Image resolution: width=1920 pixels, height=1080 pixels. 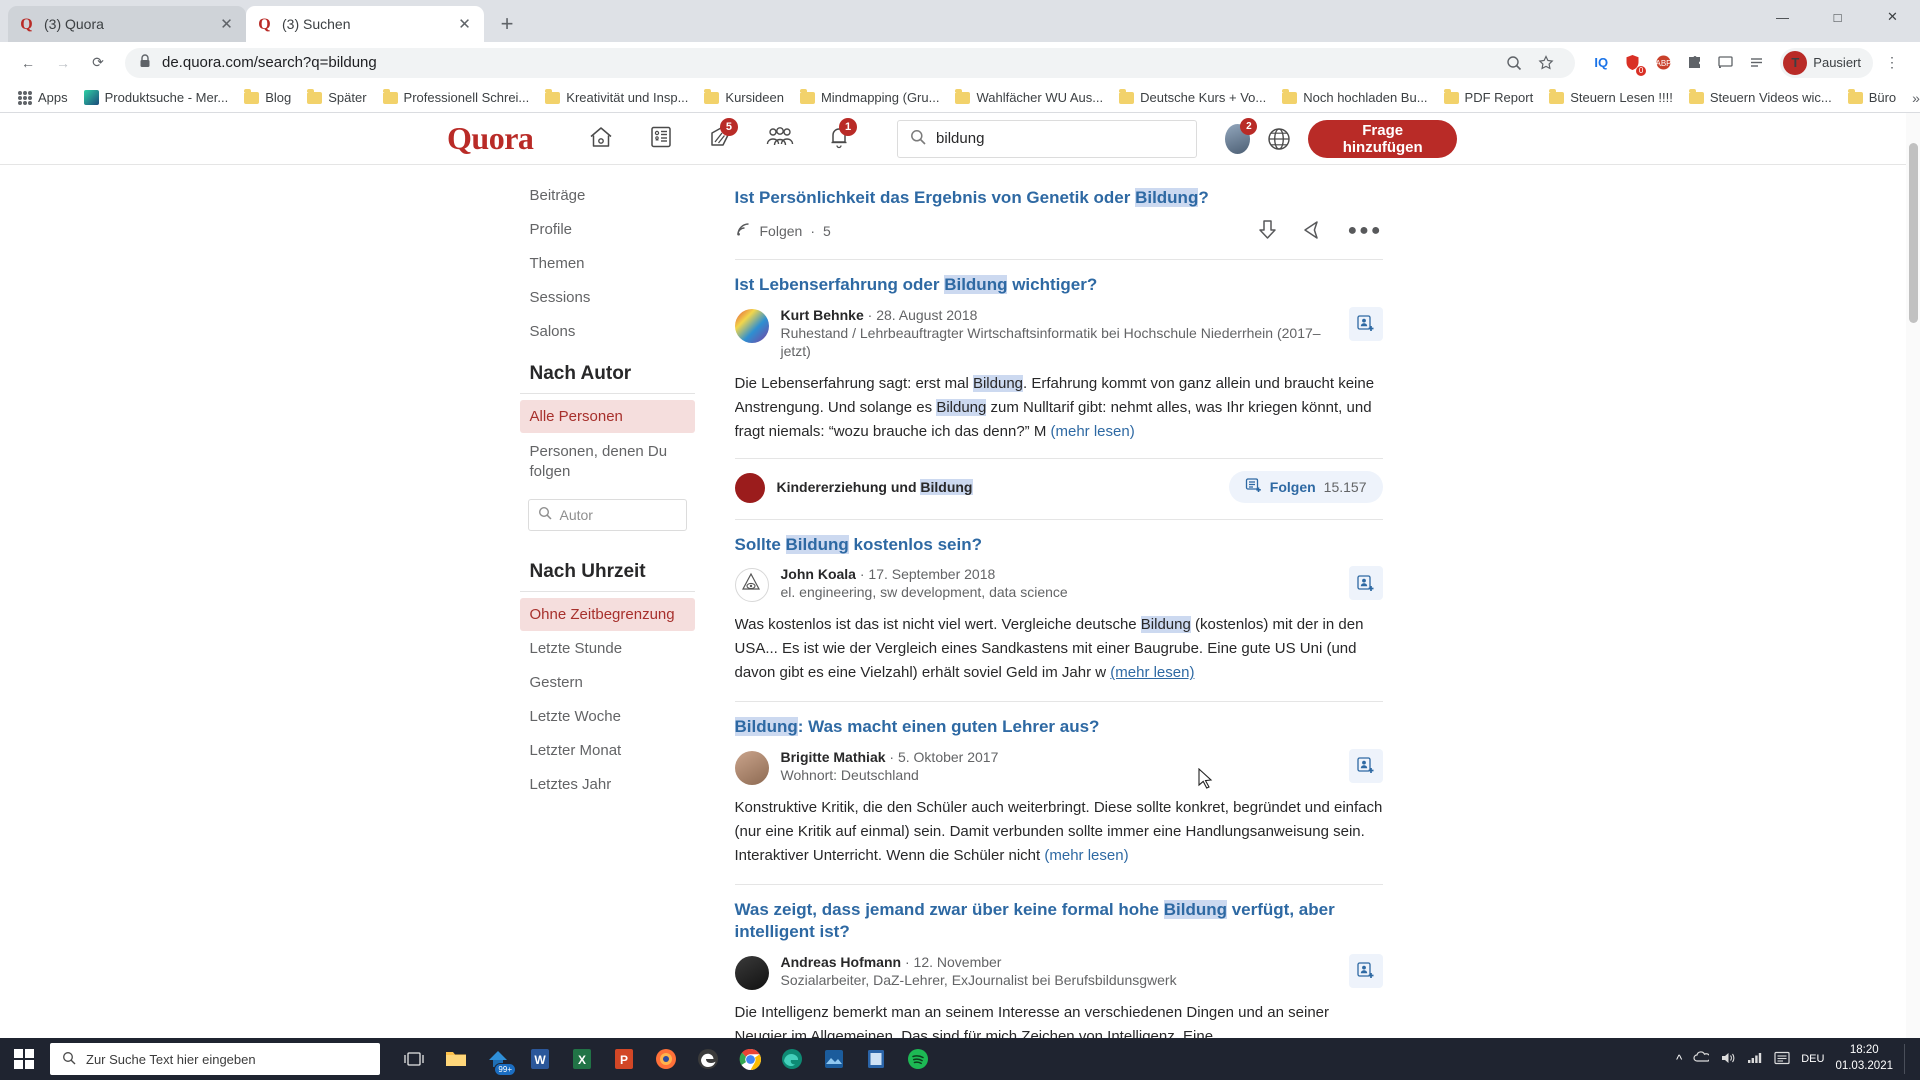 I want to click on address-bar: de.quora.com/search?q=bildung, so click(x=850, y=62).